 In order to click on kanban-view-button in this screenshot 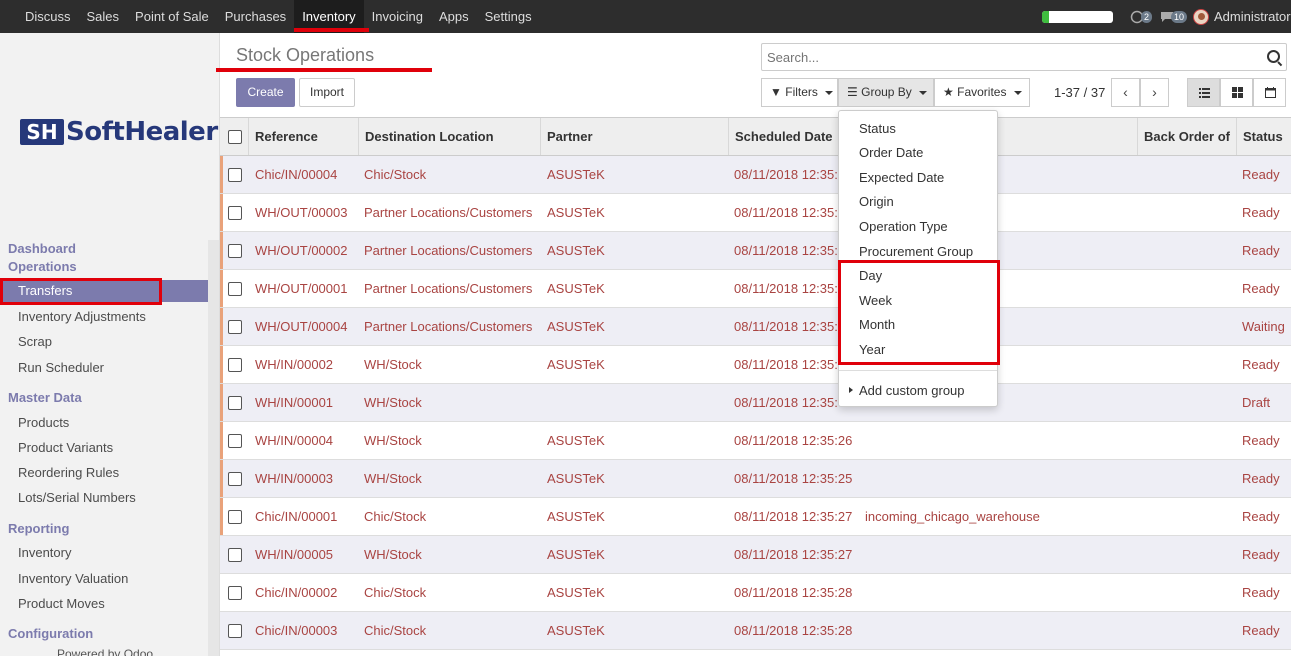, I will do `click(1236, 92)`.